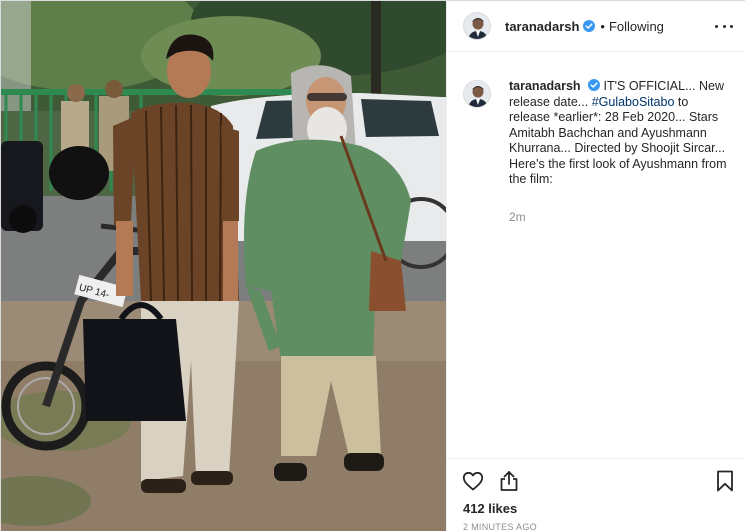 Image resolution: width=745 pixels, height=531 pixels. I want to click on caption-author-avatar, so click(477, 94).